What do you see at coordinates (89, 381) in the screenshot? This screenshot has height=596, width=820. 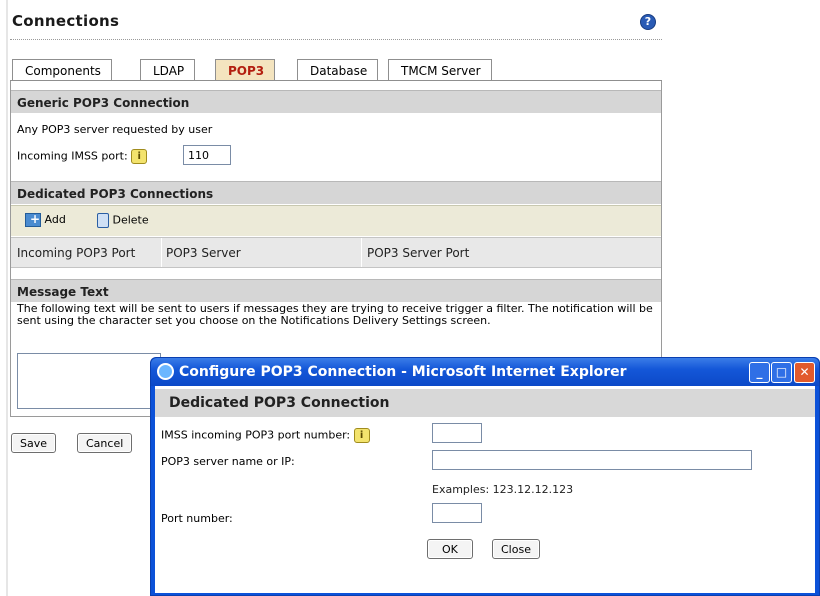 I see `message-textarea` at bounding box center [89, 381].